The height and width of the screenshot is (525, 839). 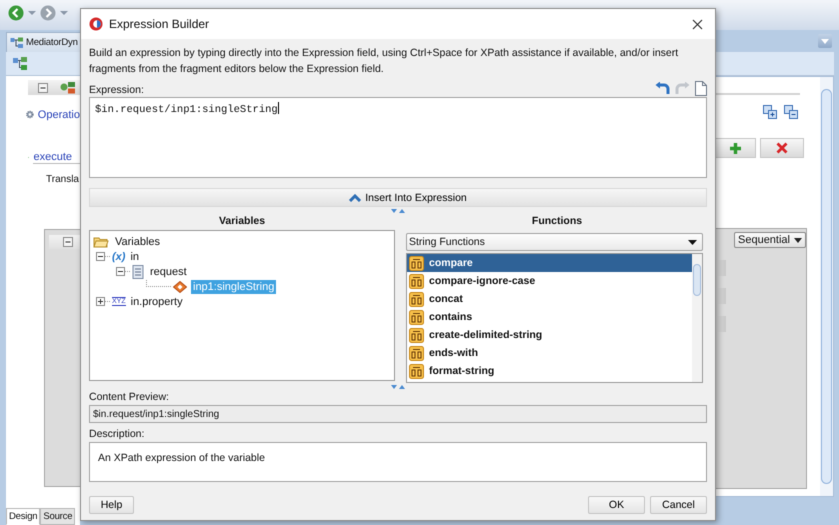 What do you see at coordinates (101, 242) in the screenshot?
I see `folder-icon` at bounding box center [101, 242].